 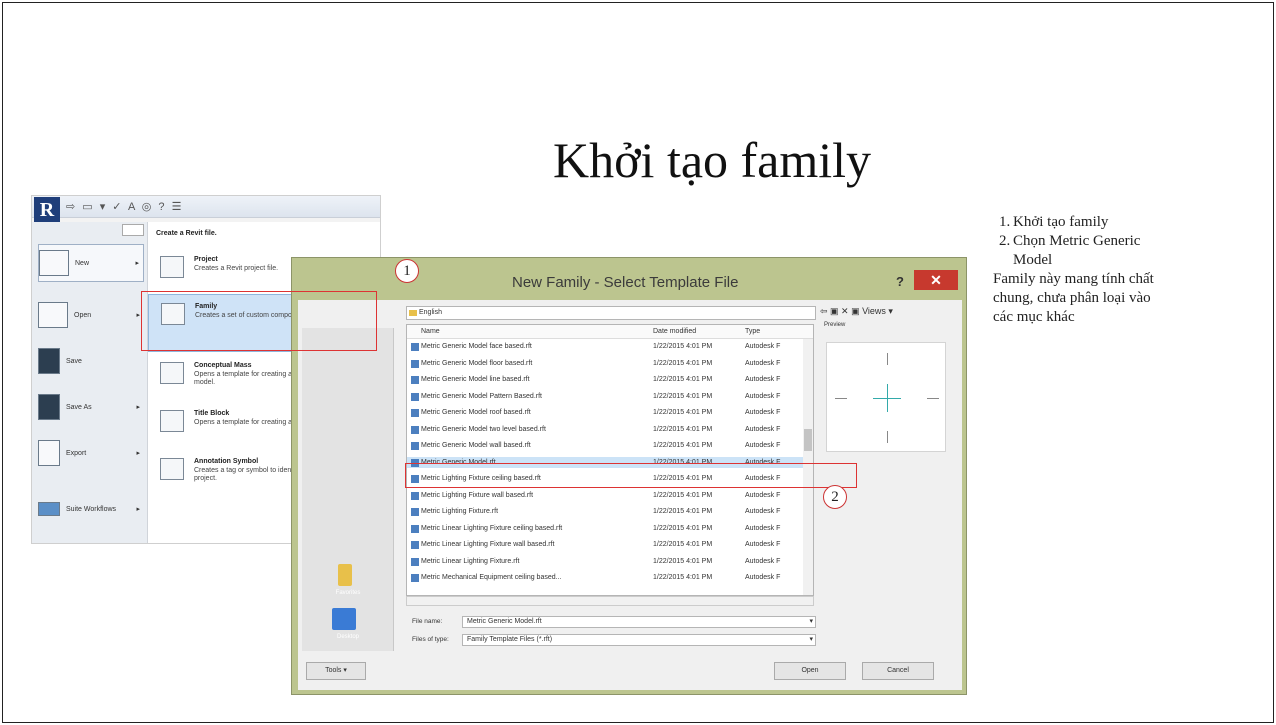 I want to click on toolbar-icons: ⇨ ▭ ▾ ✓ A ◎ ? ☰, so click(x=124, y=206).